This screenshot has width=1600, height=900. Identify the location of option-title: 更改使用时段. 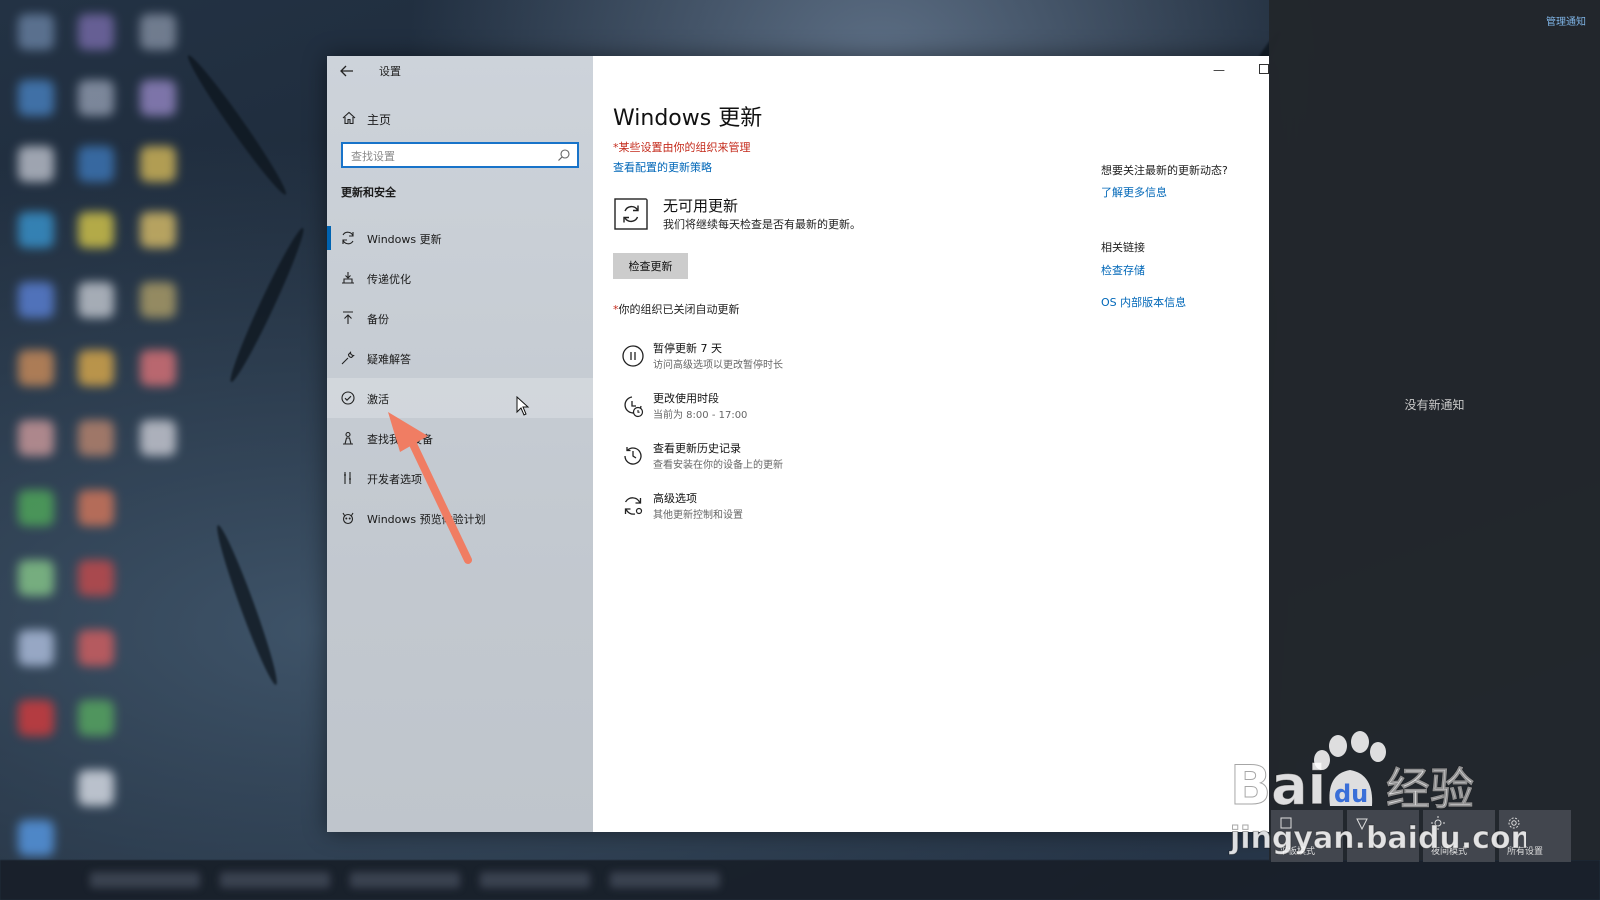
(686, 398).